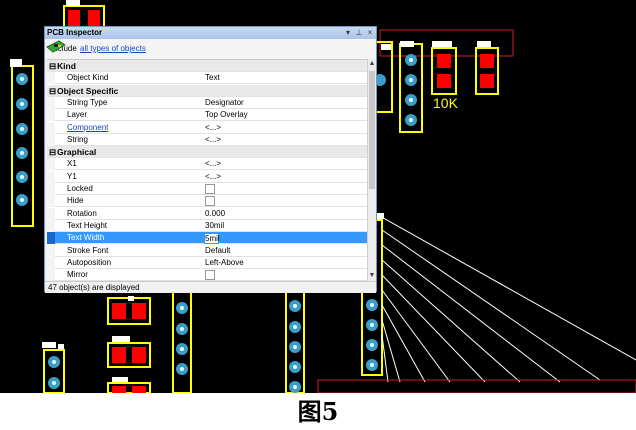 The width and height of the screenshot is (636, 430). I want to click on property-row: Rotation 0.000, so click(207, 213).